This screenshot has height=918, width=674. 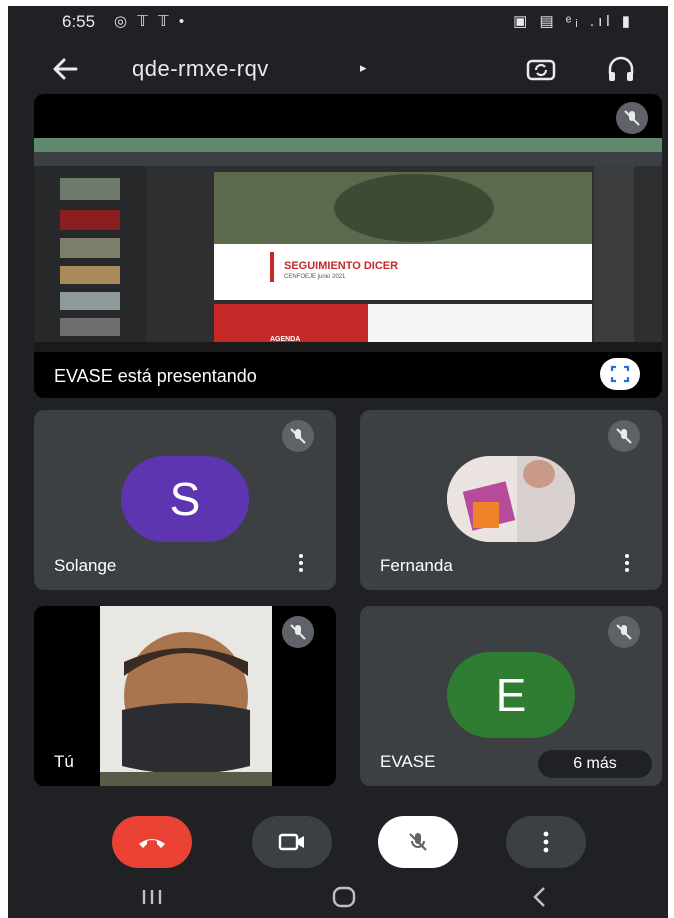 What do you see at coordinates (151, 21) in the screenshot?
I see `status-left-icons: ◎ 𝕋 𝕋 •` at bounding box center [151, 21].